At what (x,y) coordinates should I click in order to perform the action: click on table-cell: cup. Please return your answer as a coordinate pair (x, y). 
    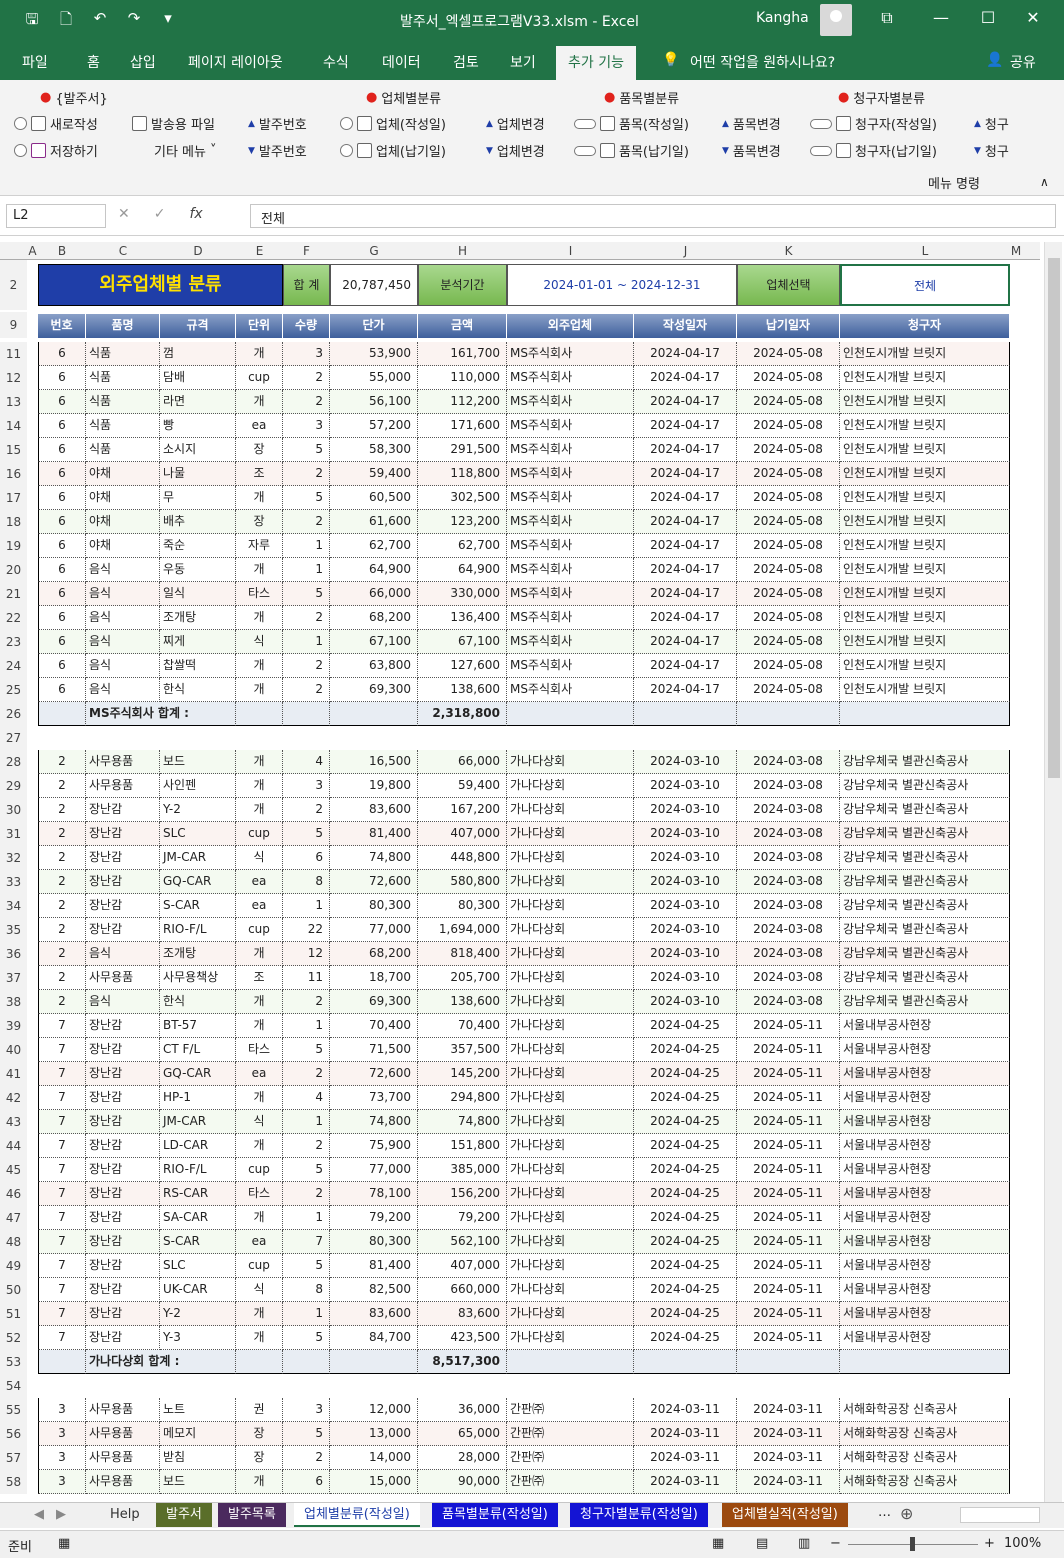
    Looking at the image, I should click on (259, 834).